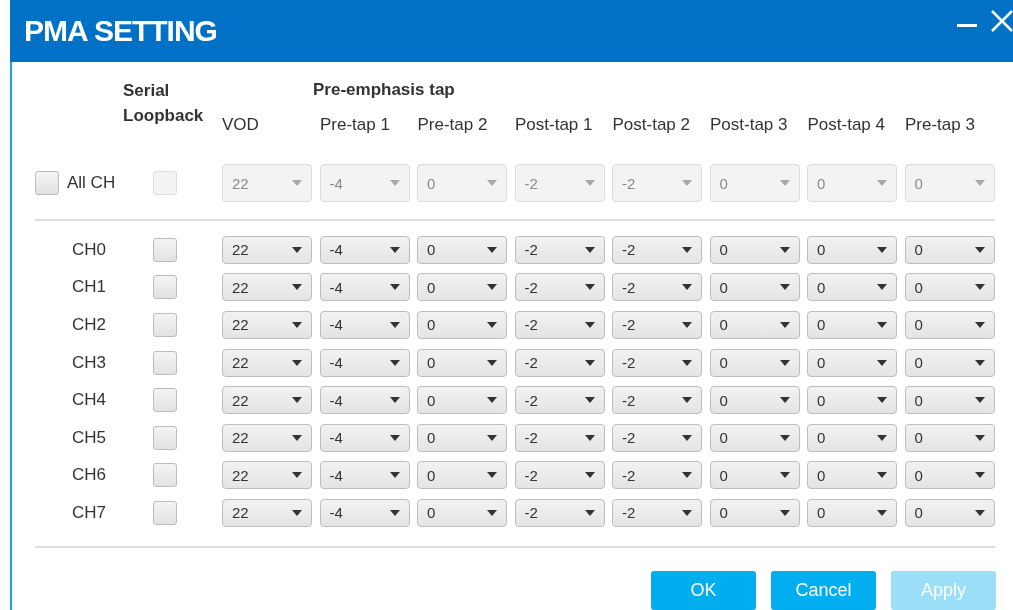 Image resolution: width=1013 pixels, height=610 pixels. Describe the element at coordinates (89, 475) in the screenshot. I see `channel-label: CH6` at that location.